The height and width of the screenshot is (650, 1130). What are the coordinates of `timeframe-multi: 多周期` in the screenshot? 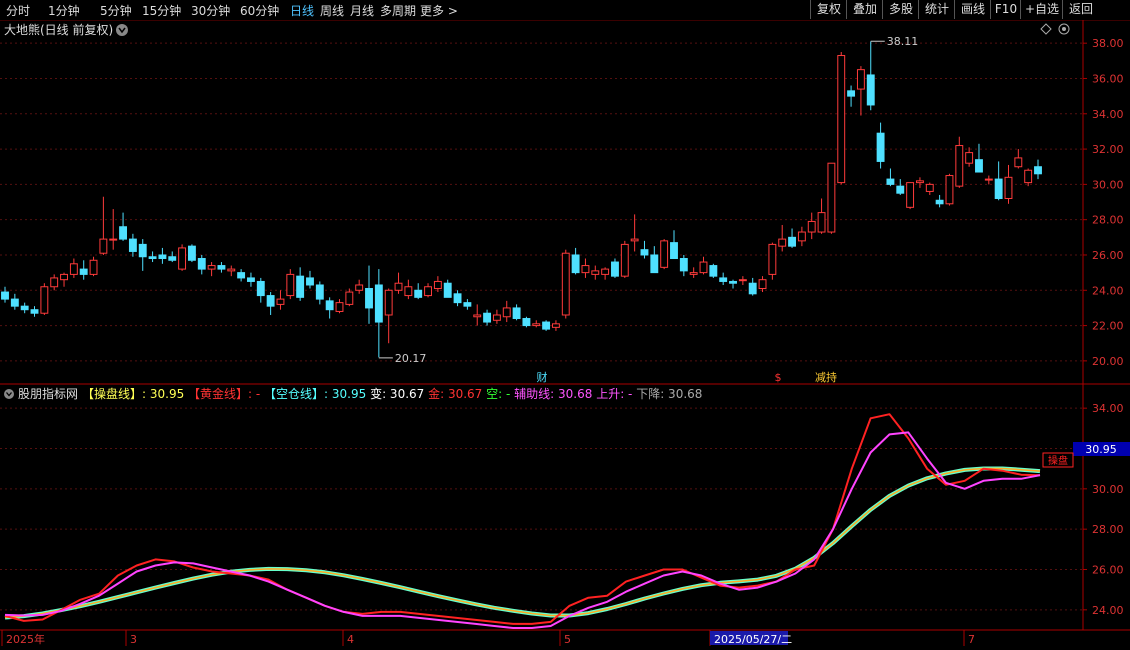 It's located at (398, 10).